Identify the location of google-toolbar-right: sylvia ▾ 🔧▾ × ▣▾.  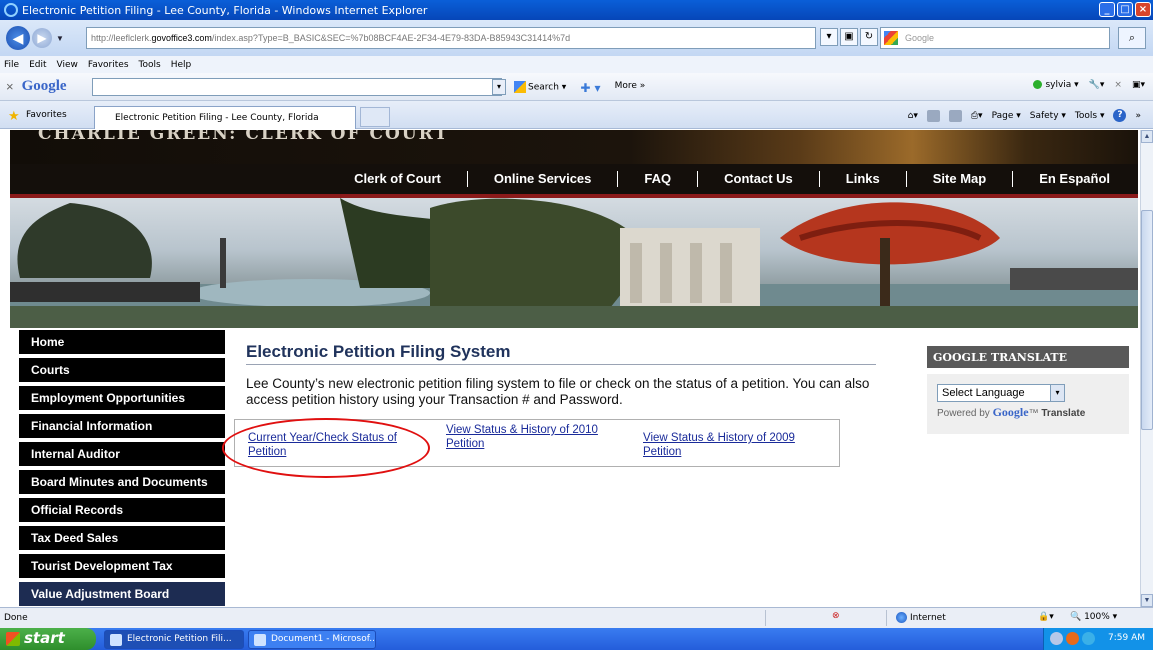
(1089, 85).